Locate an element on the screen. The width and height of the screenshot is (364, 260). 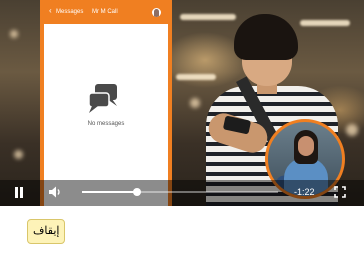
person-hair is located at coordinates (266, 37).